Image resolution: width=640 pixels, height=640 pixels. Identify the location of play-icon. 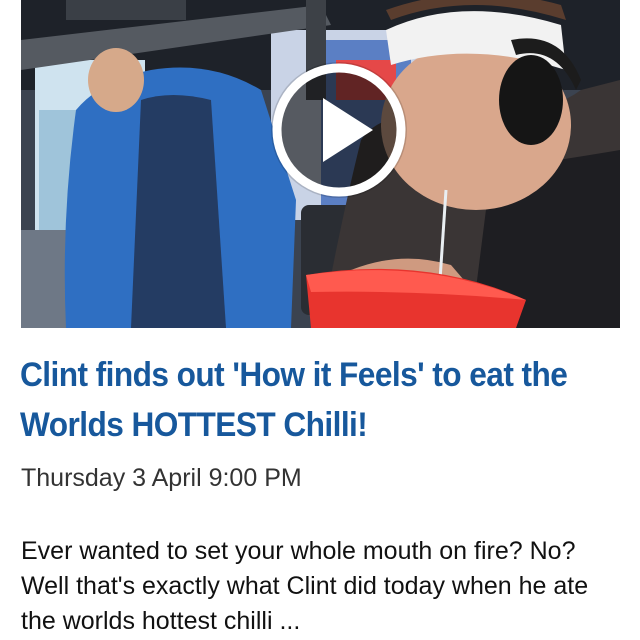
(339, 130).